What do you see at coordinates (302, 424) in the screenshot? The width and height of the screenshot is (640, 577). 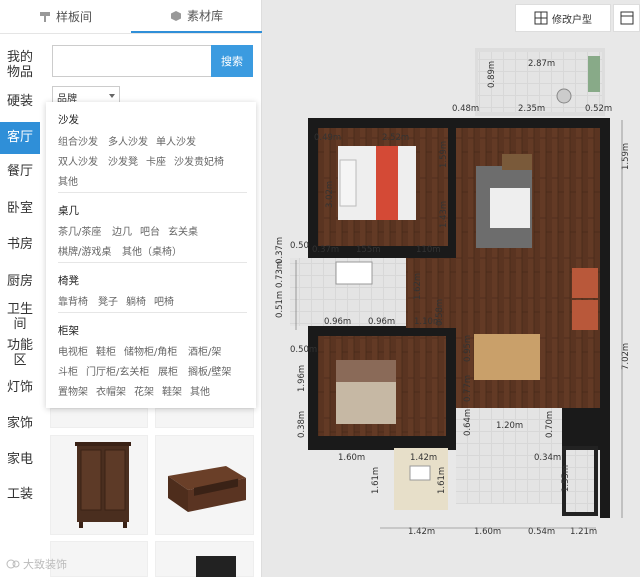 I see `dim-label: 0.38m` at bounding box center [302, 424].